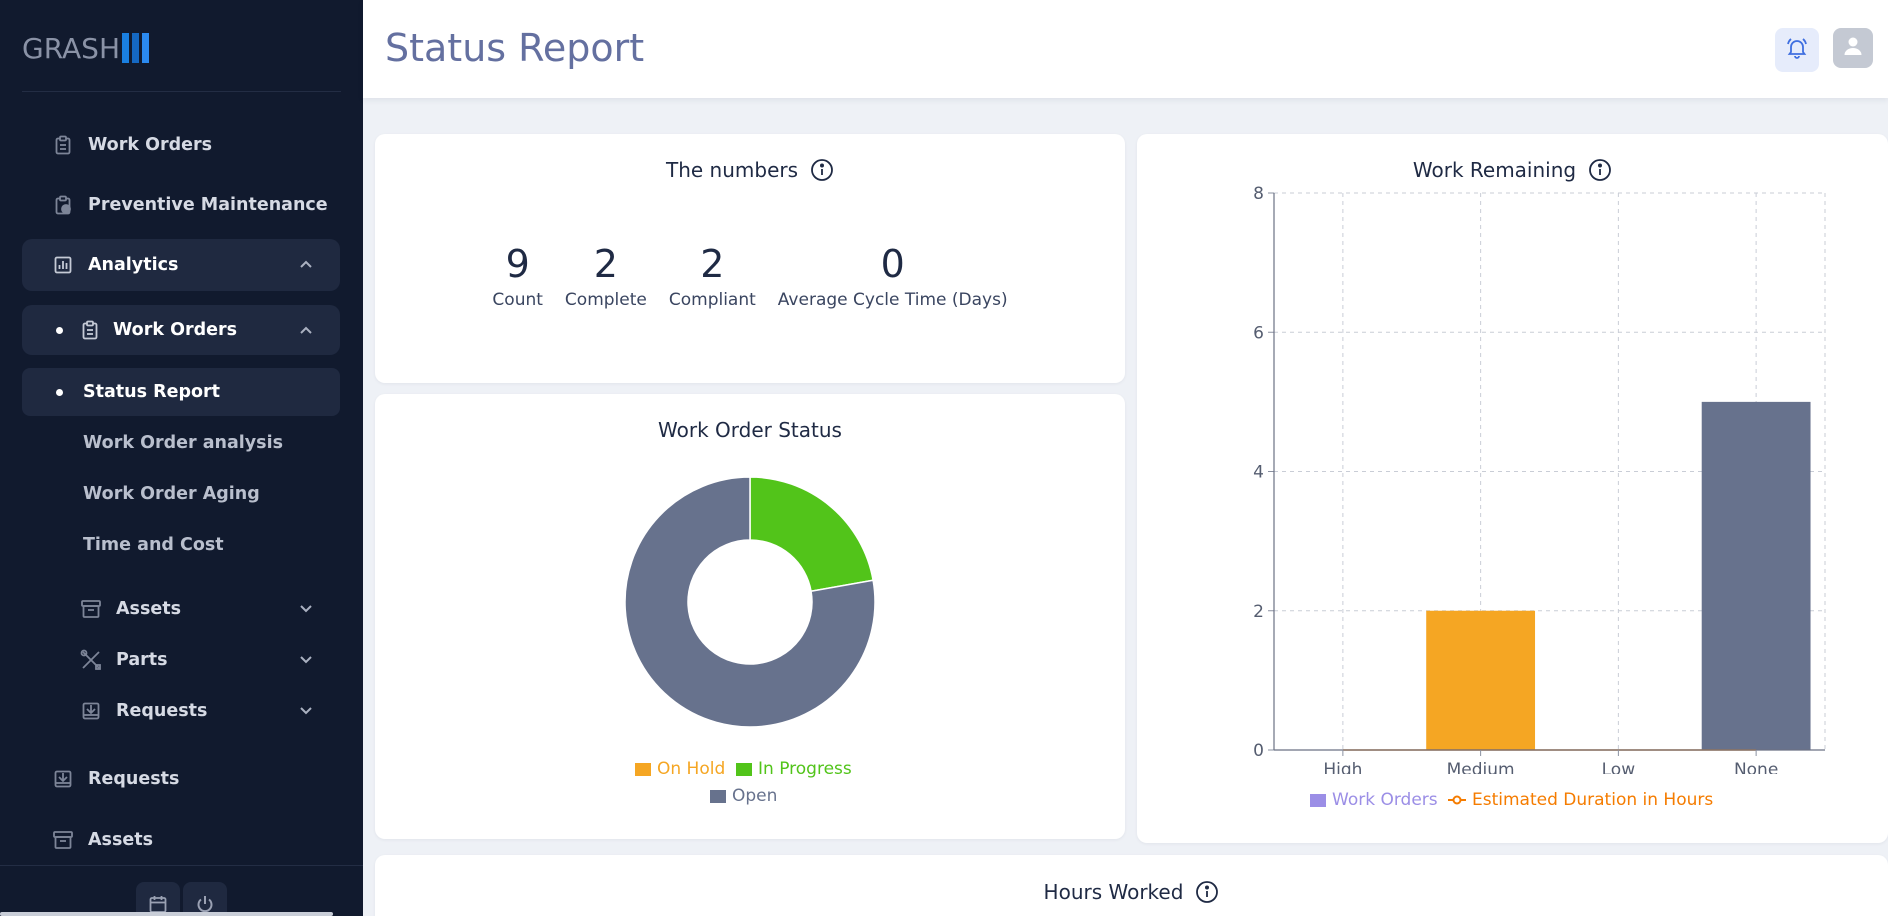  I want to click on user-avatar, so click(1853, 48).